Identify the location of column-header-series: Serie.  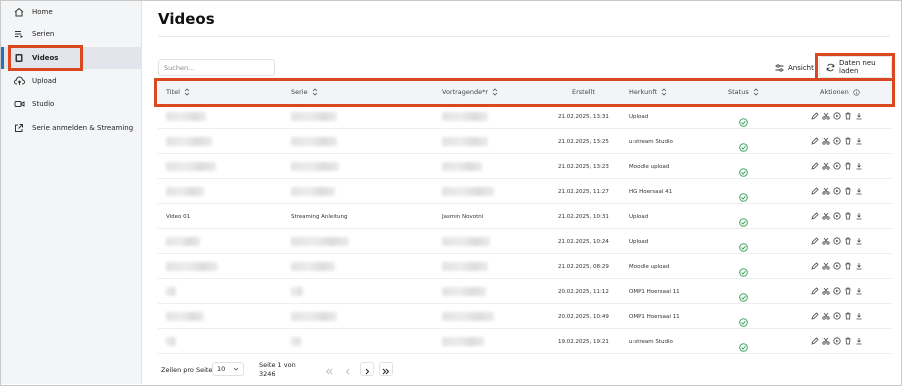
(304, 92).